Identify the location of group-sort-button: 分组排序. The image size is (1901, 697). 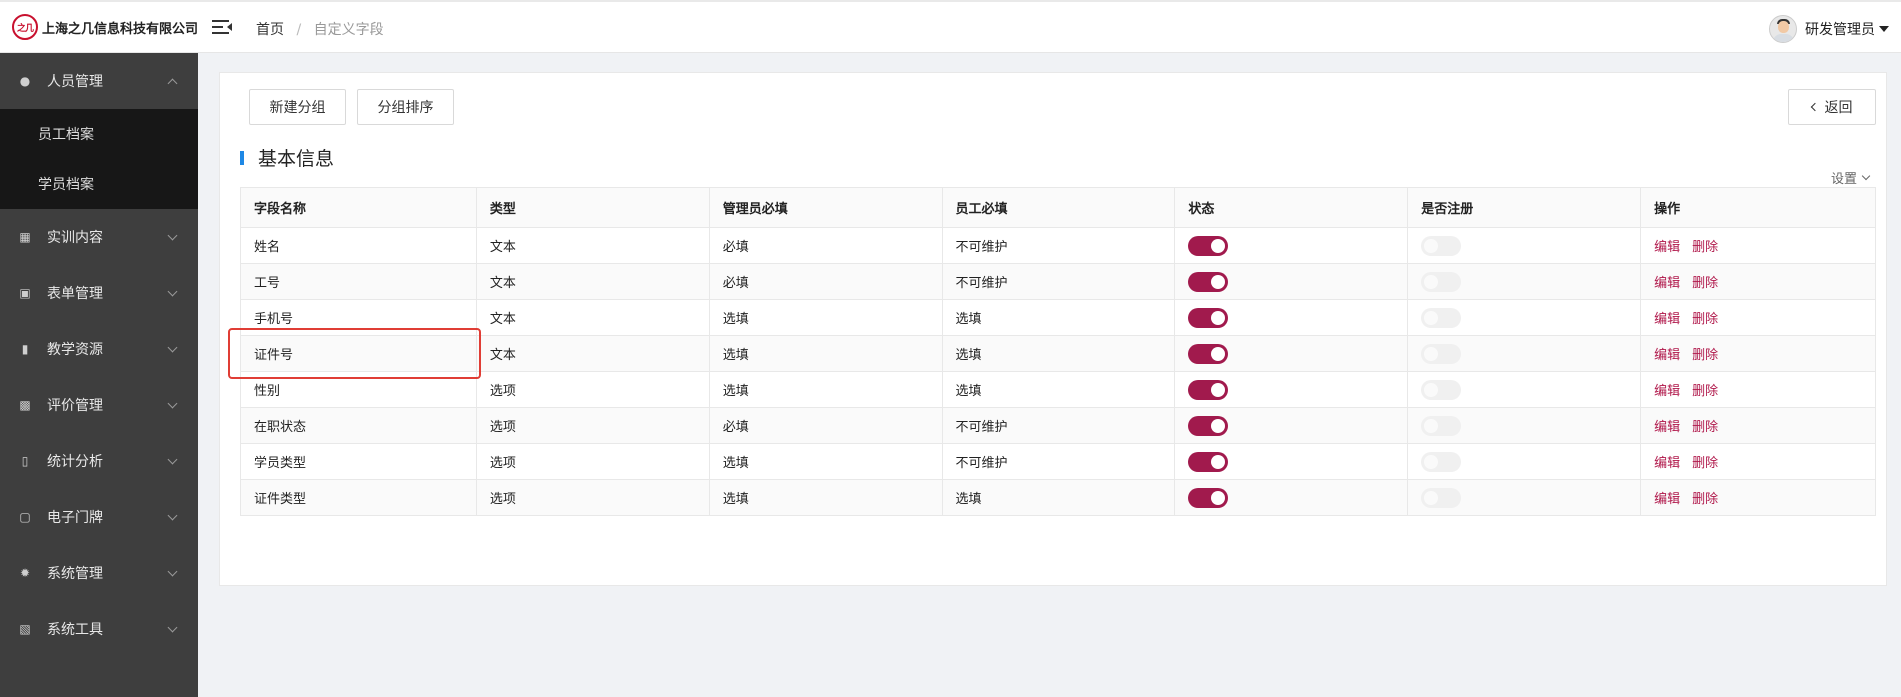
(405, 107).